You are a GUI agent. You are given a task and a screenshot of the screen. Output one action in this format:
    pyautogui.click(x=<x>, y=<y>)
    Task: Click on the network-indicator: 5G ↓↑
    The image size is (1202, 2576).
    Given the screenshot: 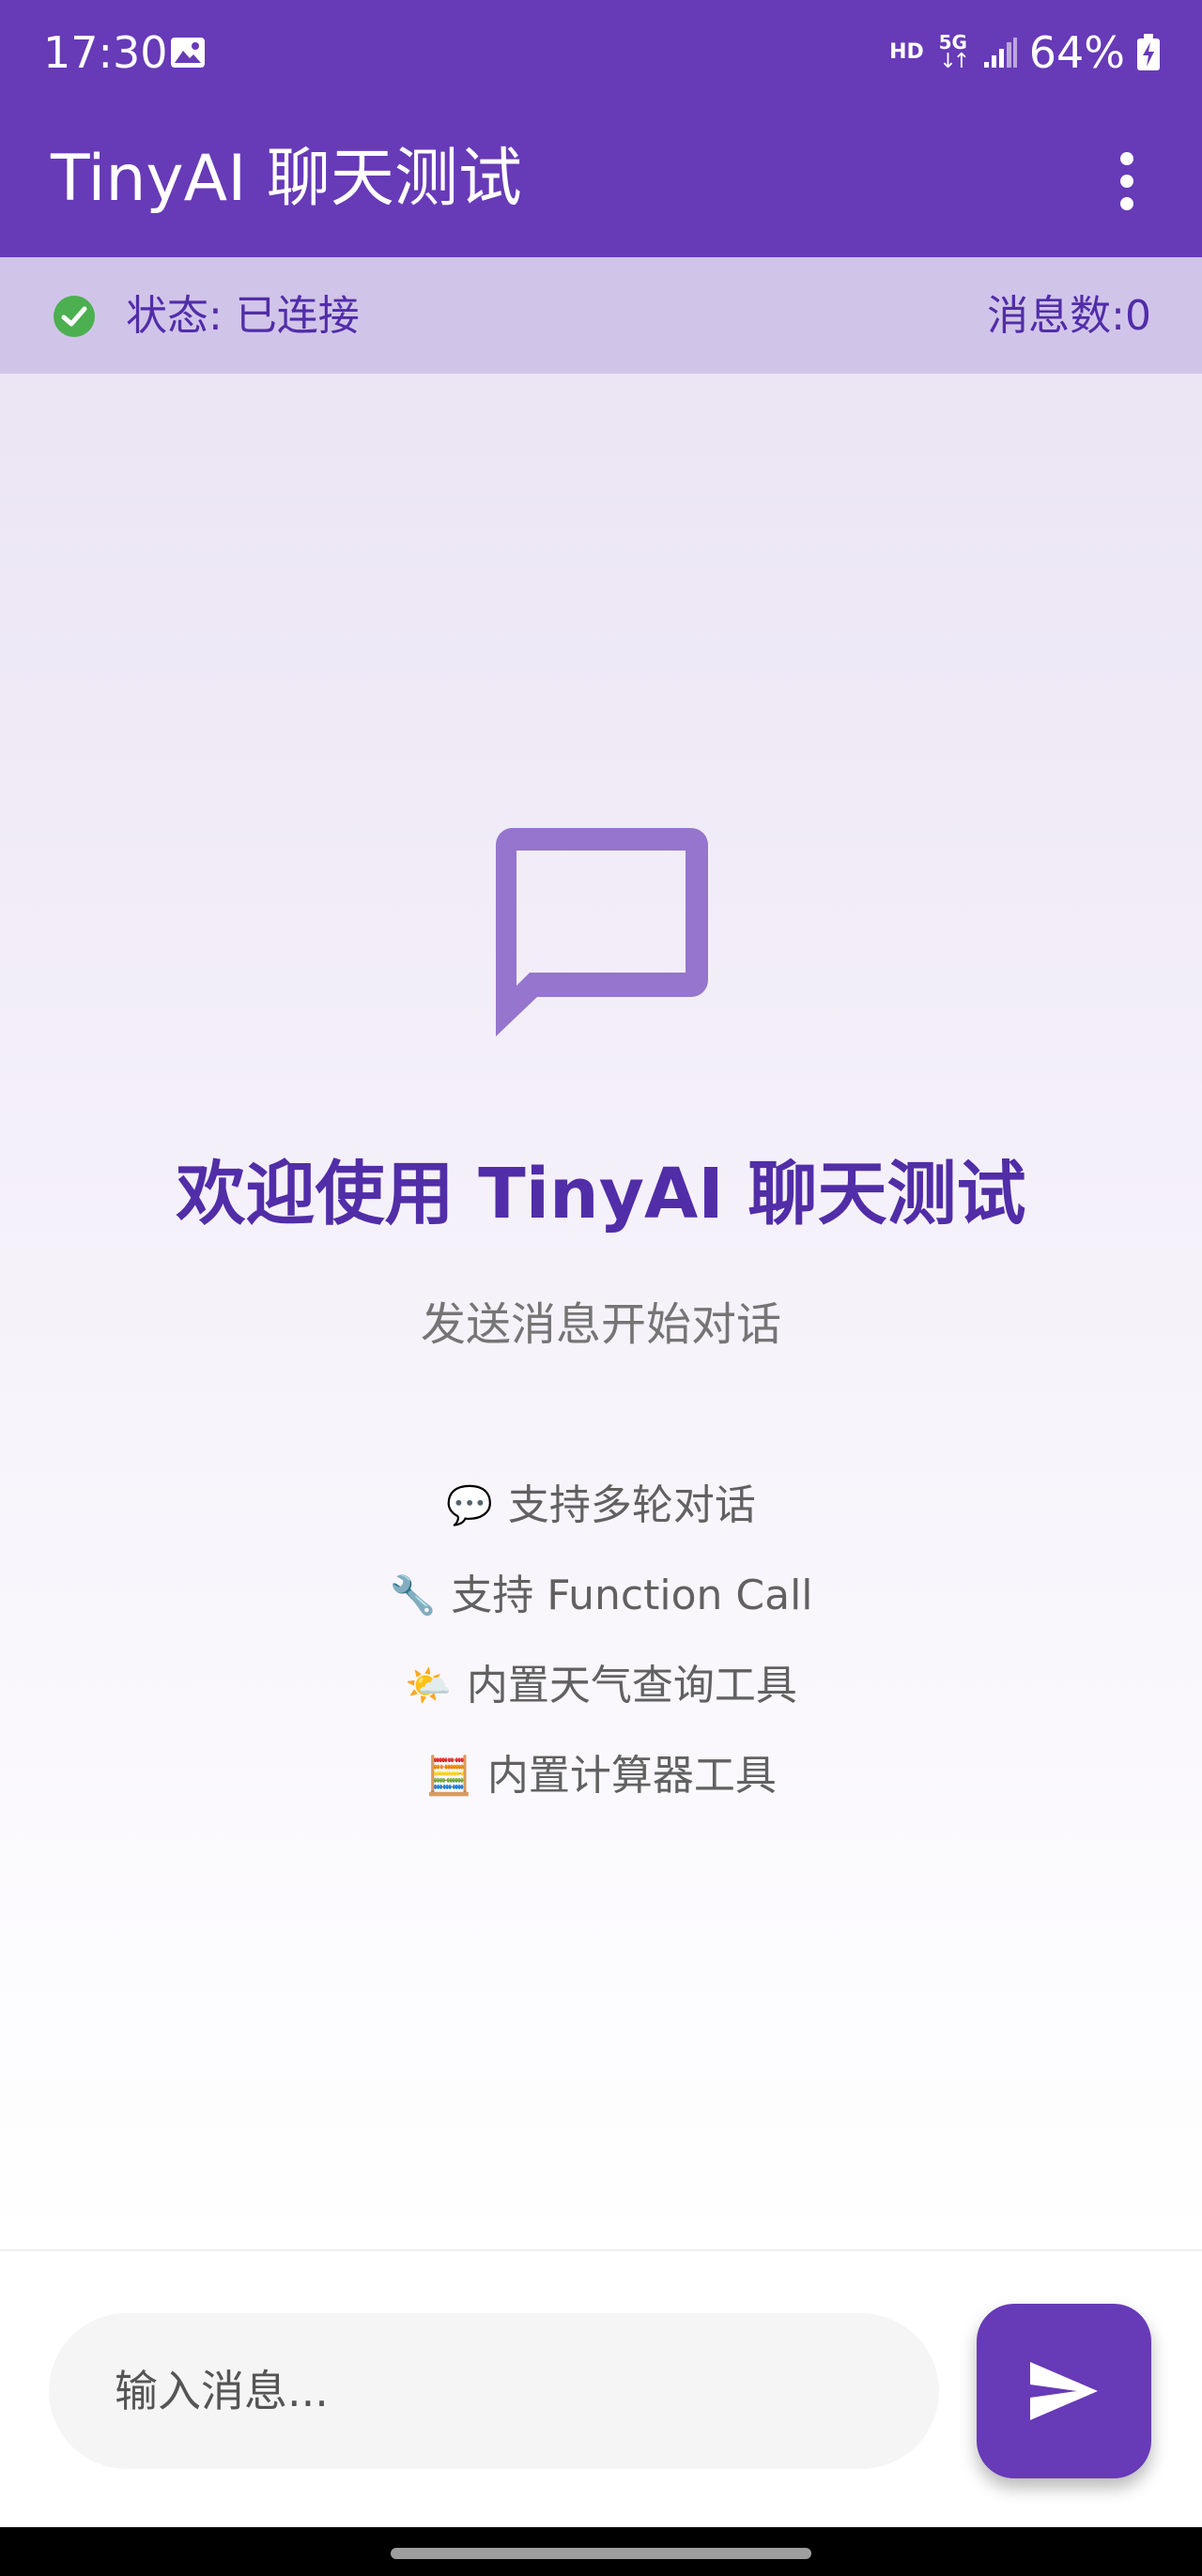 What is the action you would take?
    pyautogui.click(x=953, y=53)
    